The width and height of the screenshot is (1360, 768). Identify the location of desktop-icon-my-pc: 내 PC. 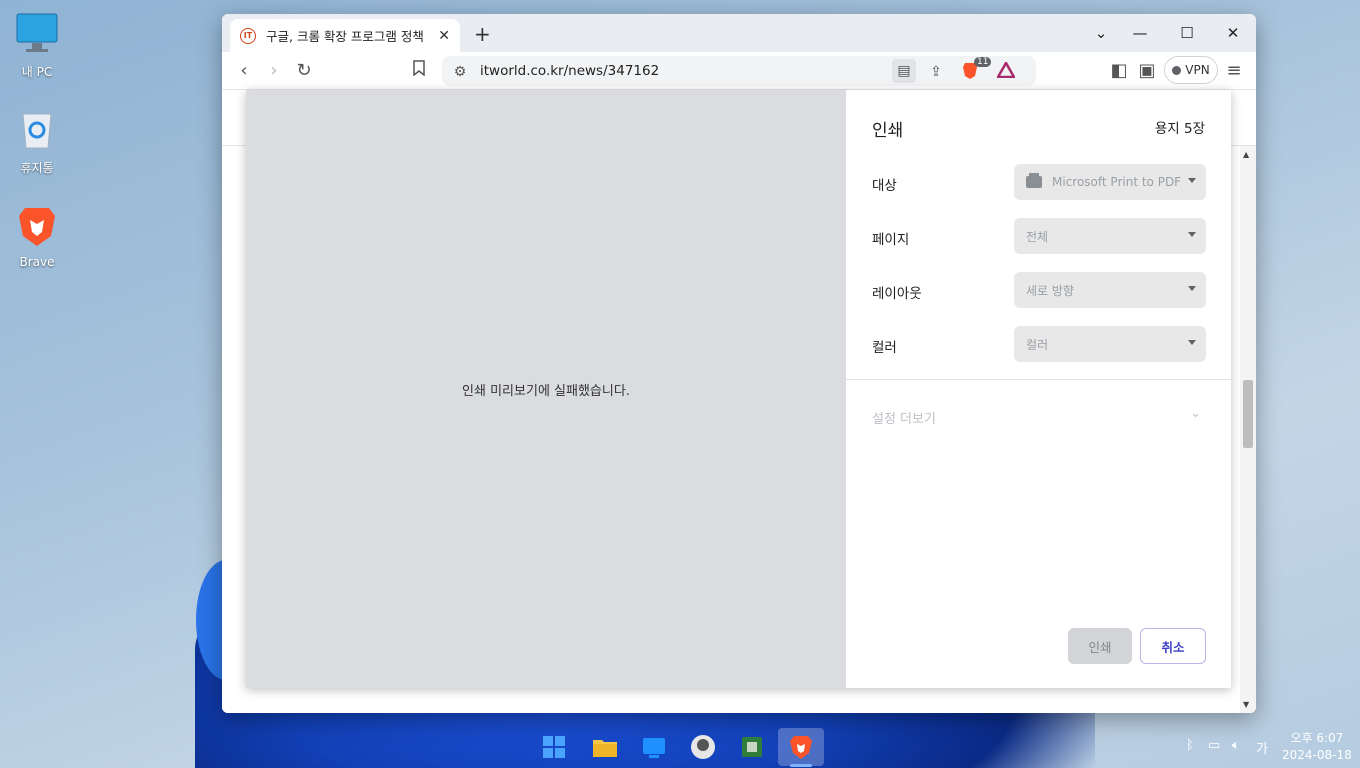
(37, 46).